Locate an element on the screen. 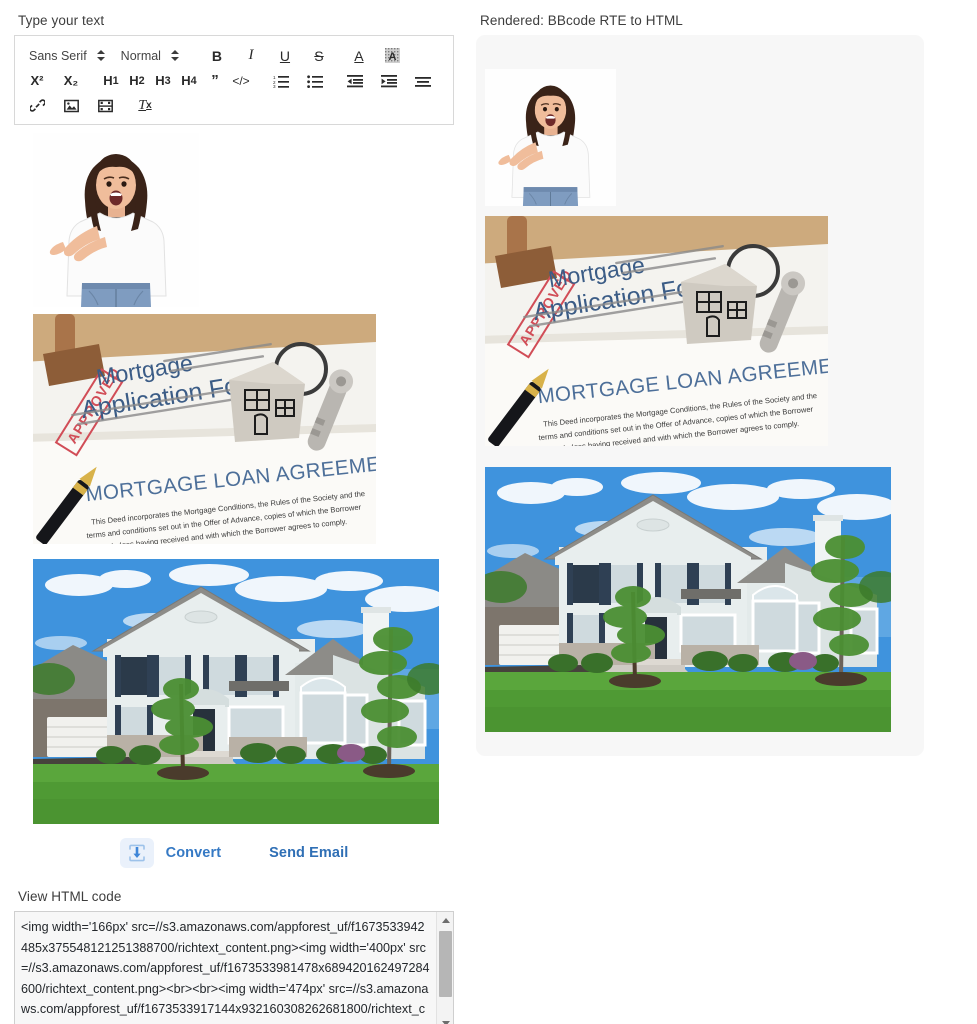 Image resolution: width=977 pixels, height=1024 pixels. editor-image-house is located at coordinates (236, 691).